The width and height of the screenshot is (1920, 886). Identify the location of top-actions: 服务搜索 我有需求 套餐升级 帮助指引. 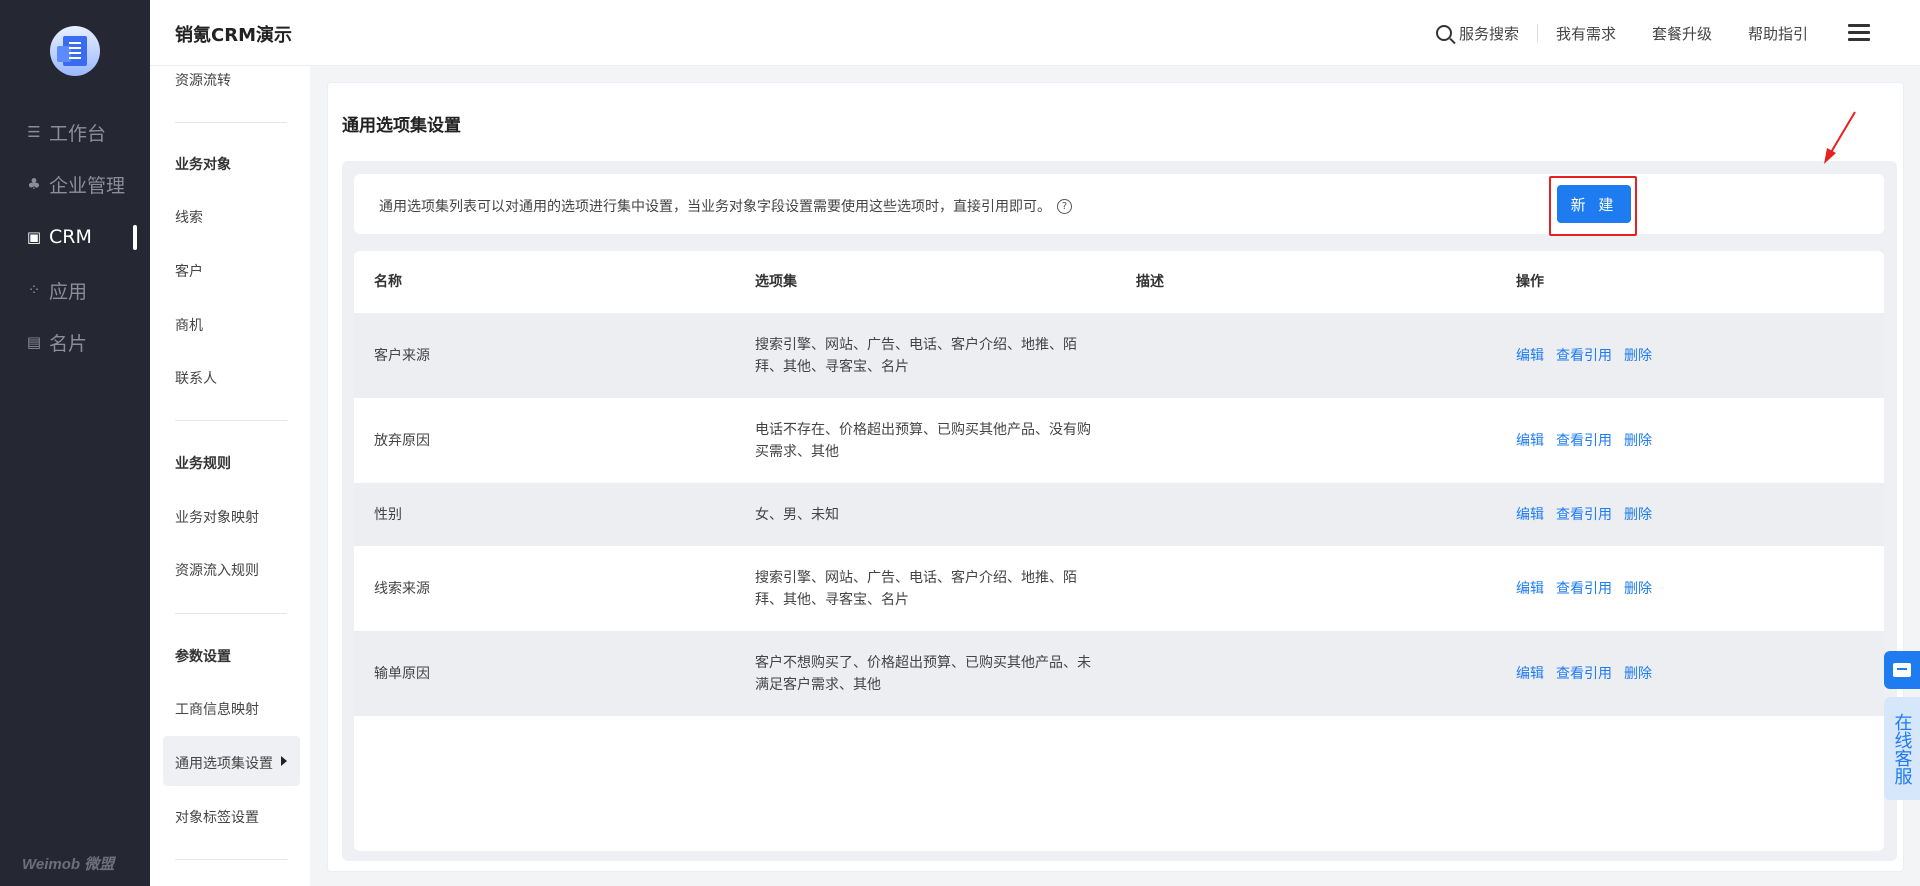
(1644, 33).